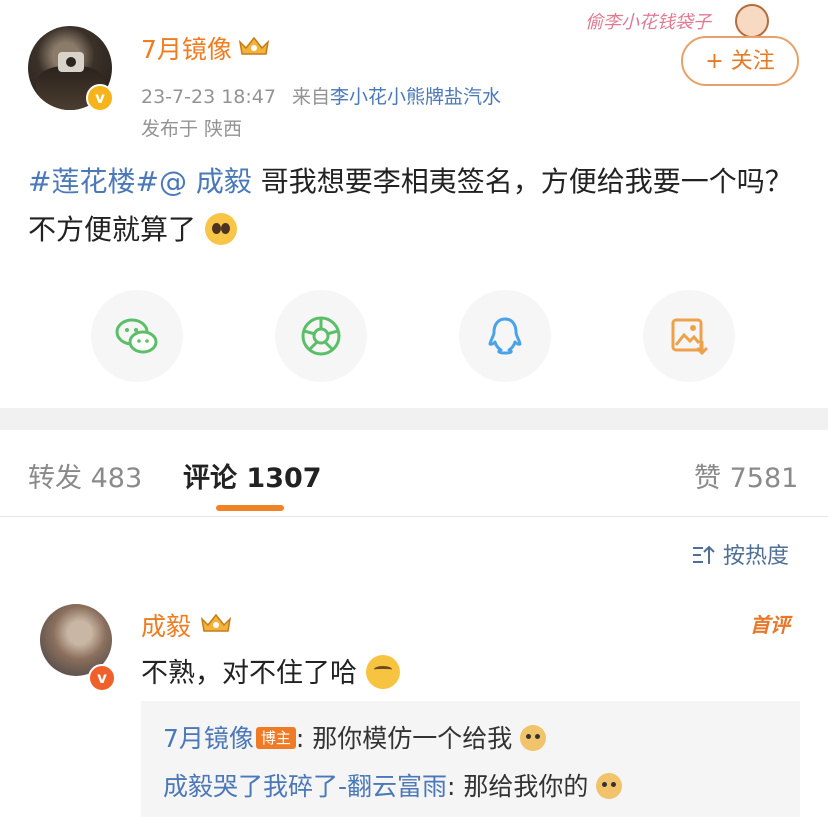  Describe the element at coordinates (116, 478) in the screenshot. I see `tab-repost-count: 483` at that location.